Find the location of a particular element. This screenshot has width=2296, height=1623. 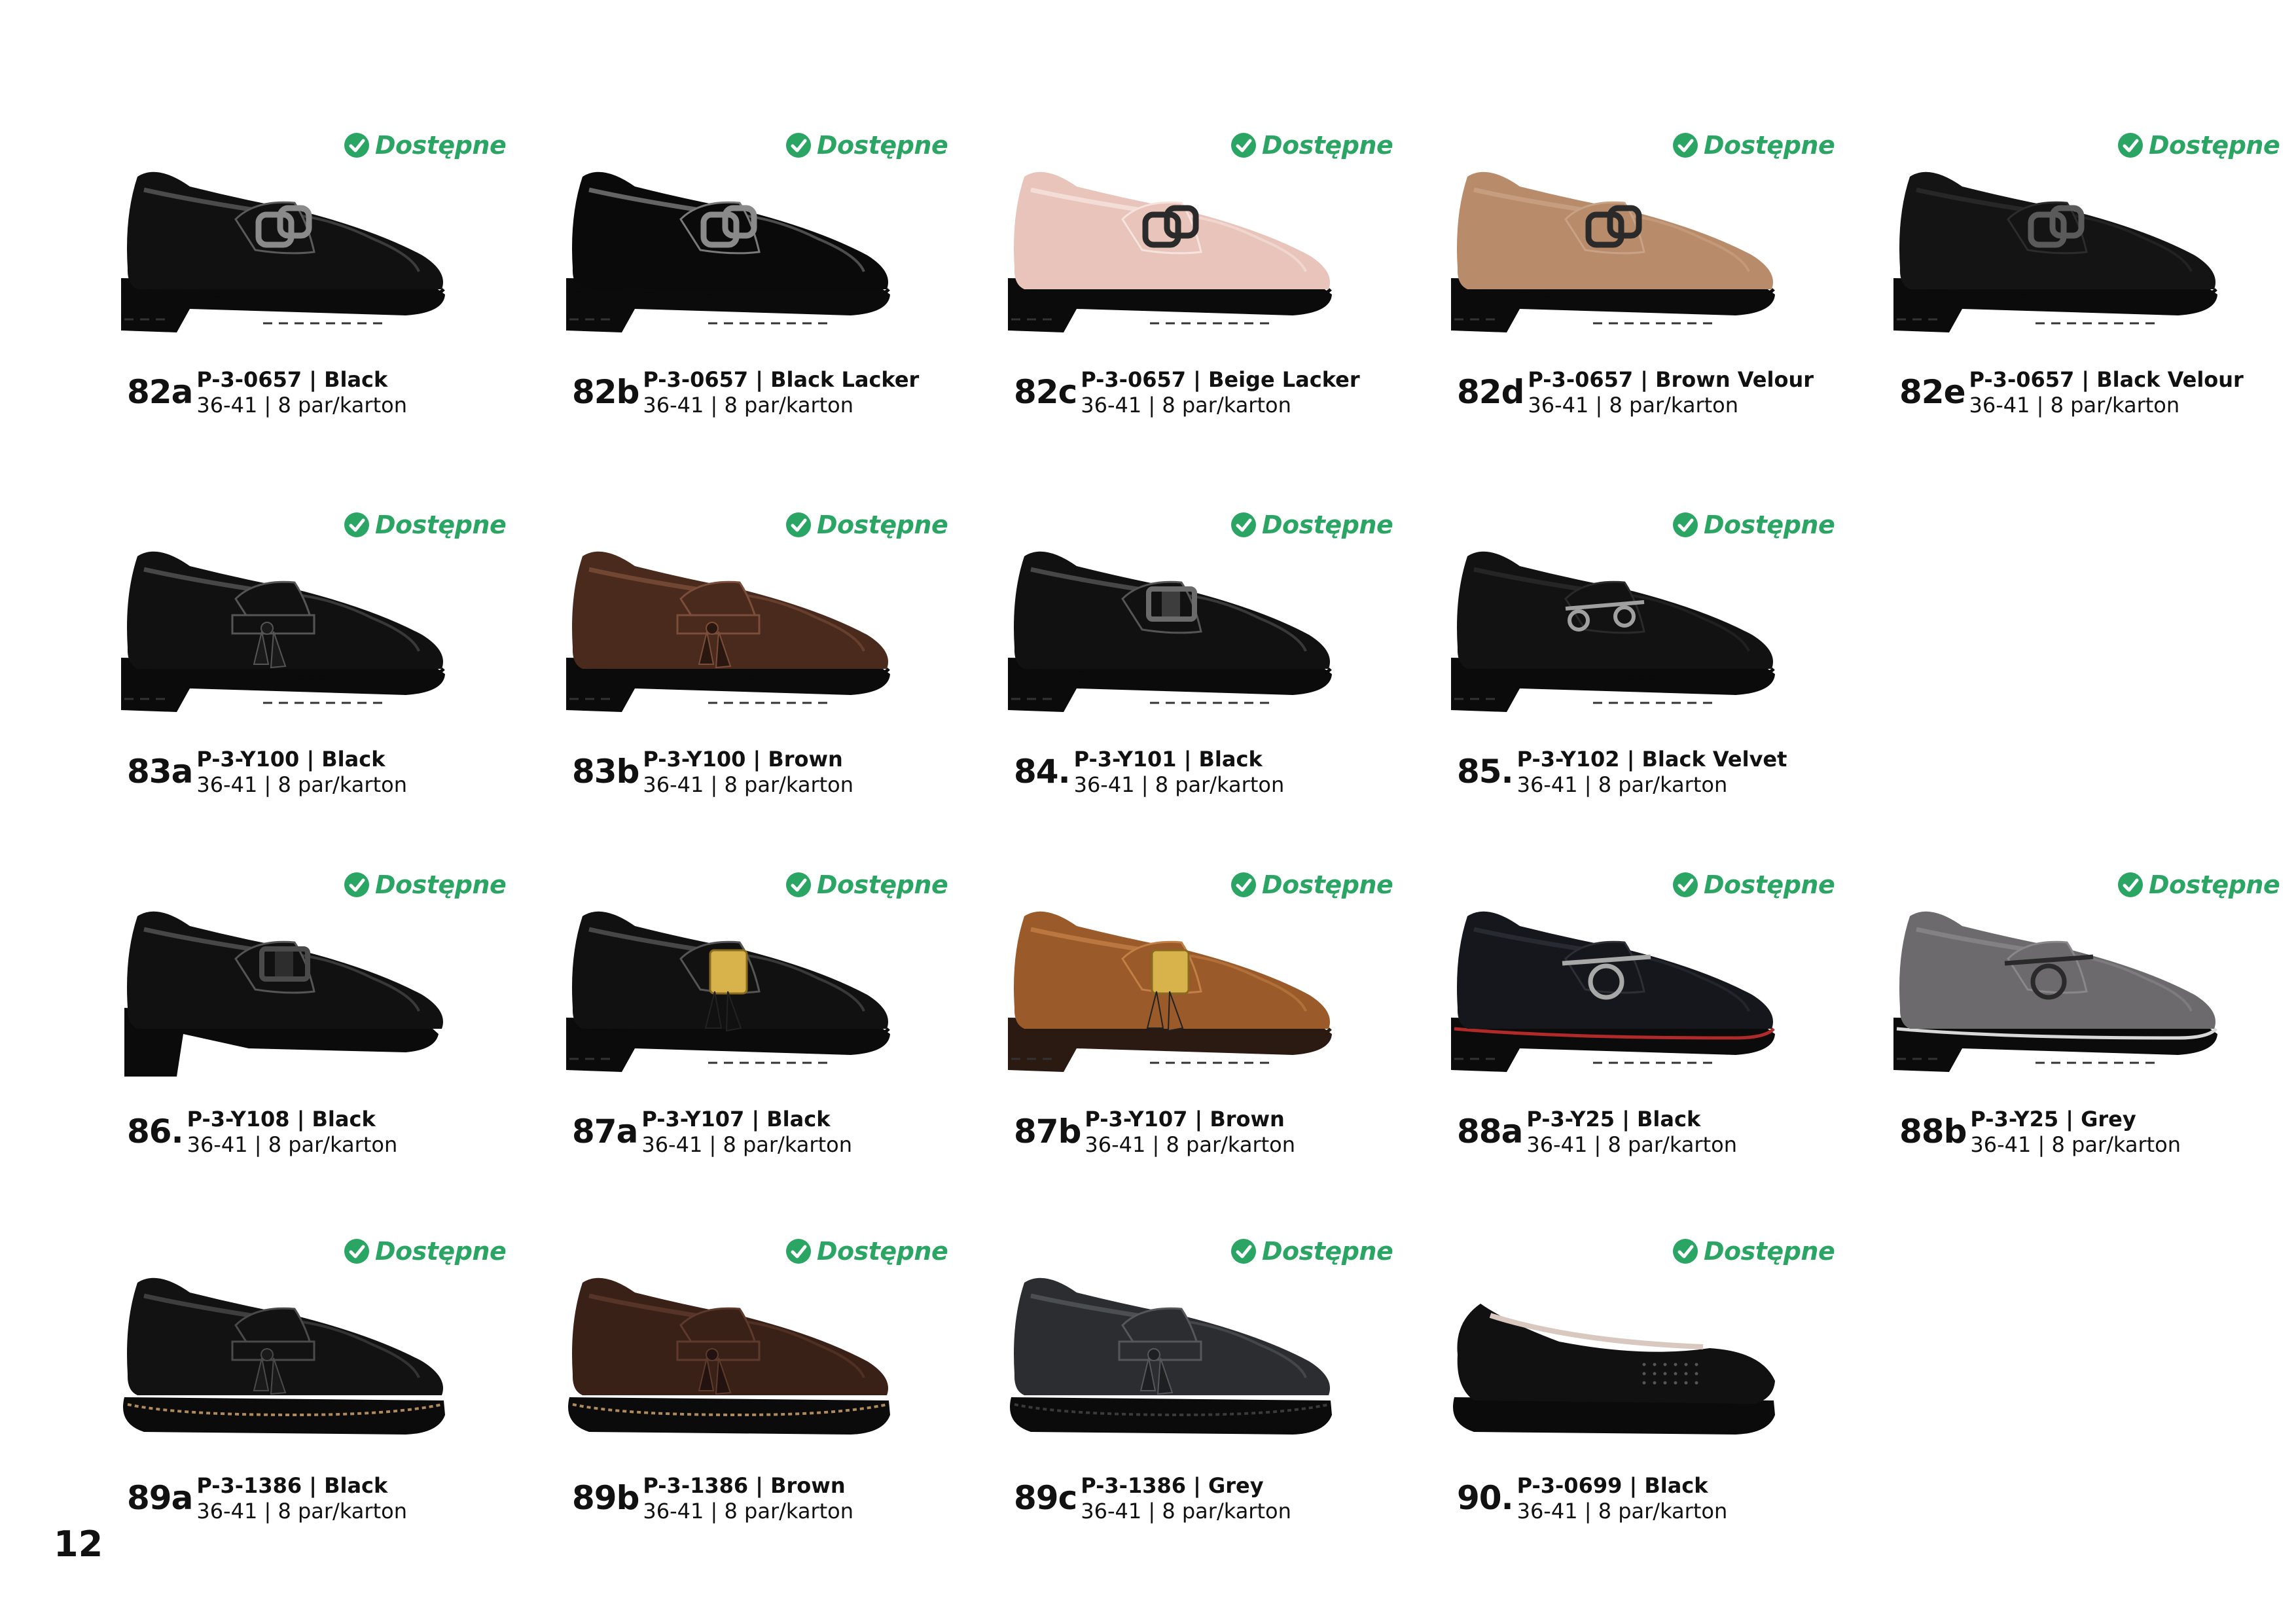

product-label: 87a P-3-Y107 | Black 36-41 | 8 par/karton is located at coordinates (712, 1131).